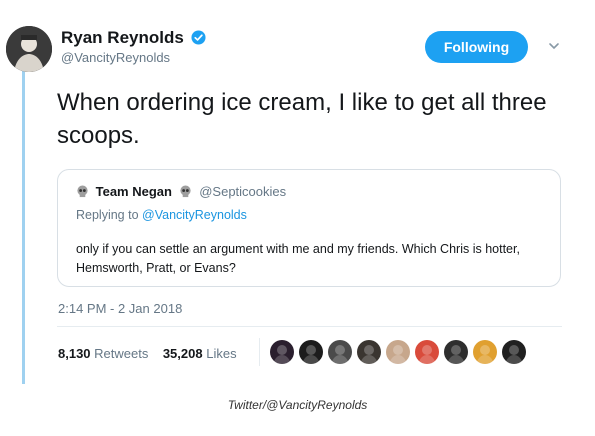 The width and height of the screenshot is (595, 436). I want to click on user-handle: @VancityReynolds, so click(115, 57).